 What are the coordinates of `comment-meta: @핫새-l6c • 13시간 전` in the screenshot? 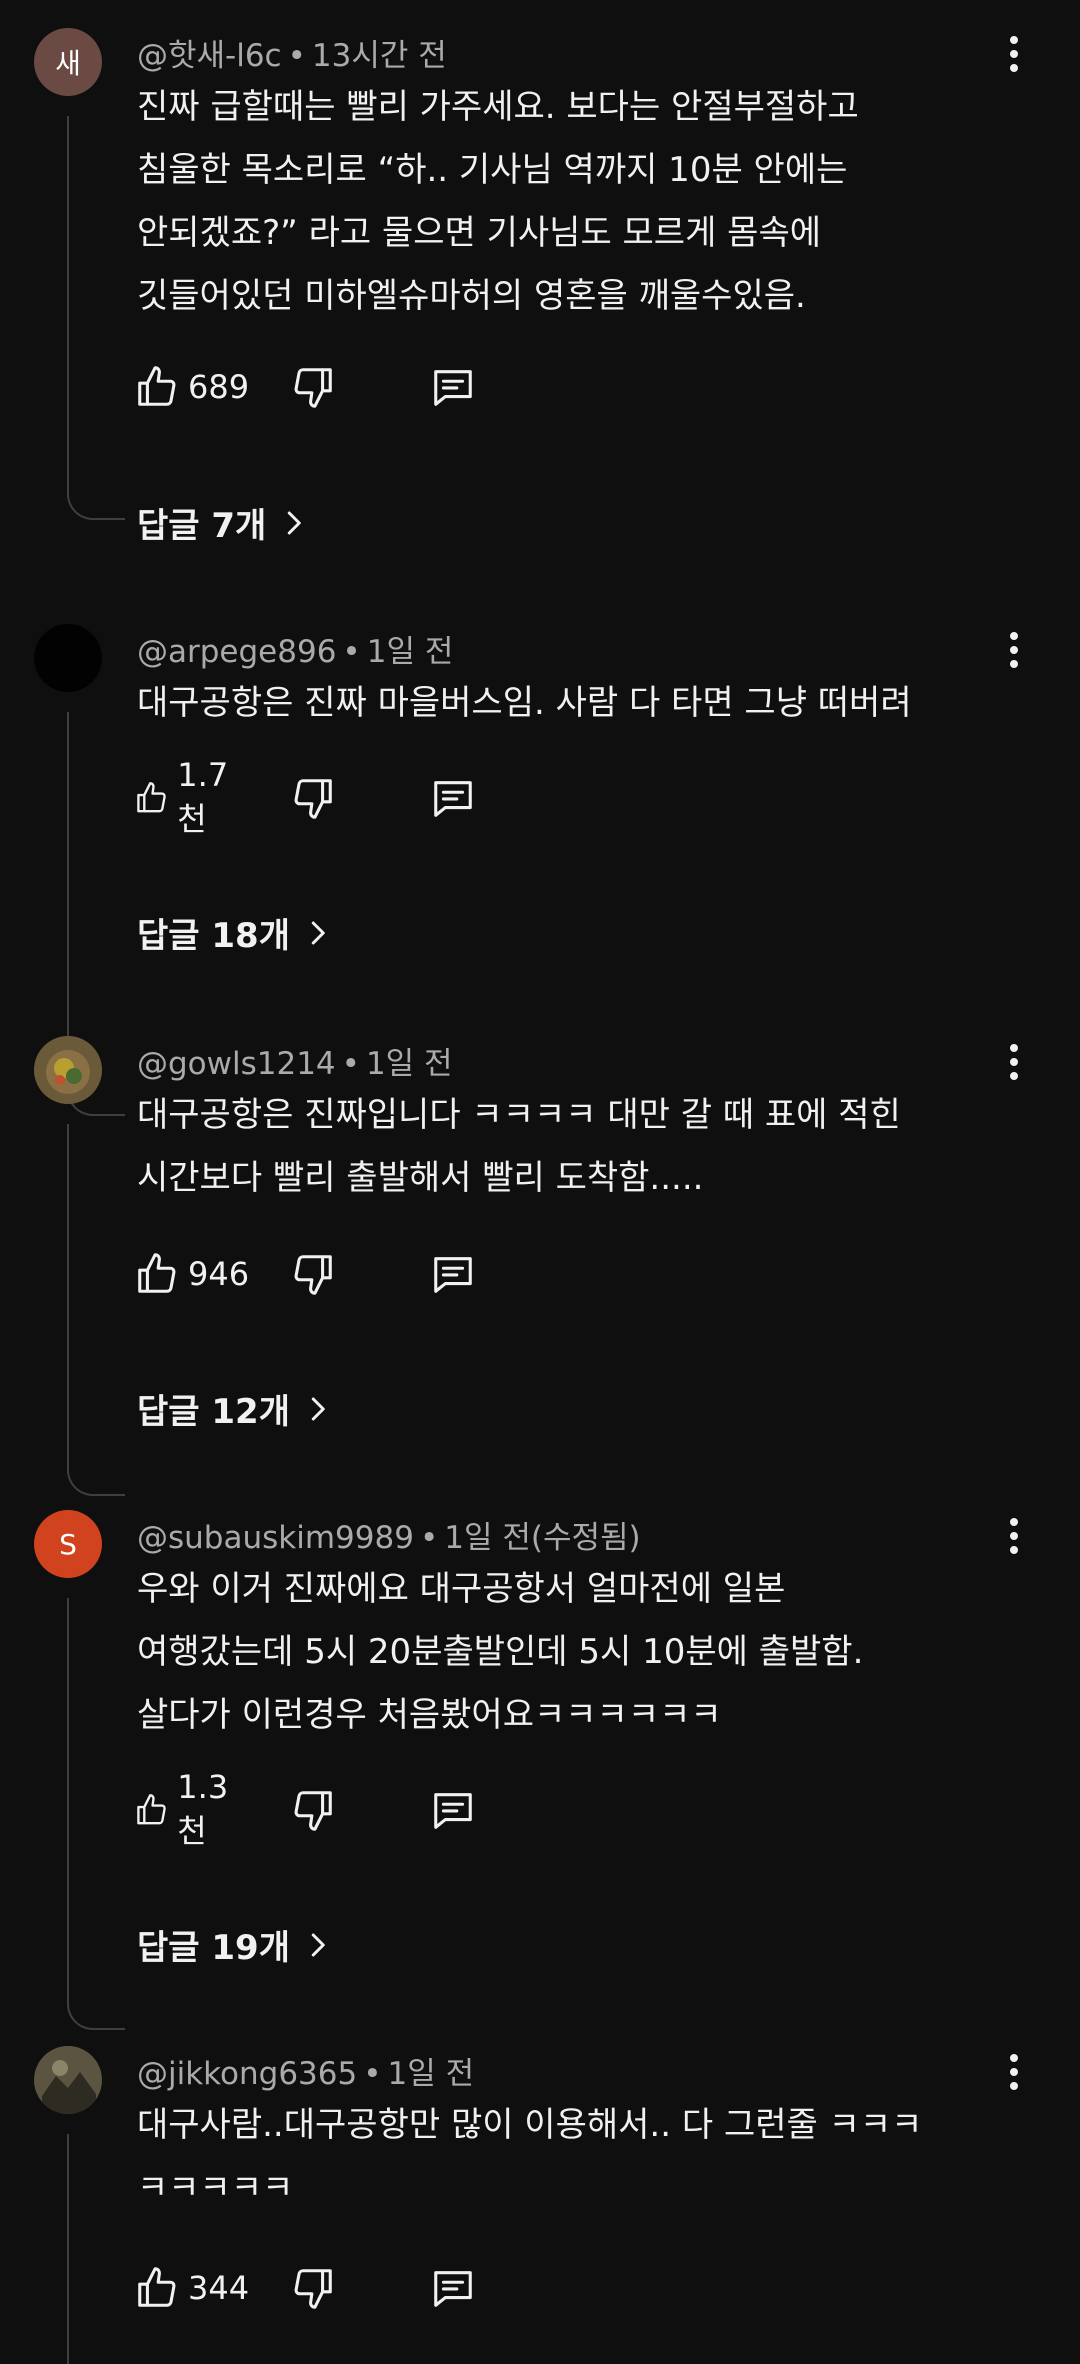 It's located at (292, 52).